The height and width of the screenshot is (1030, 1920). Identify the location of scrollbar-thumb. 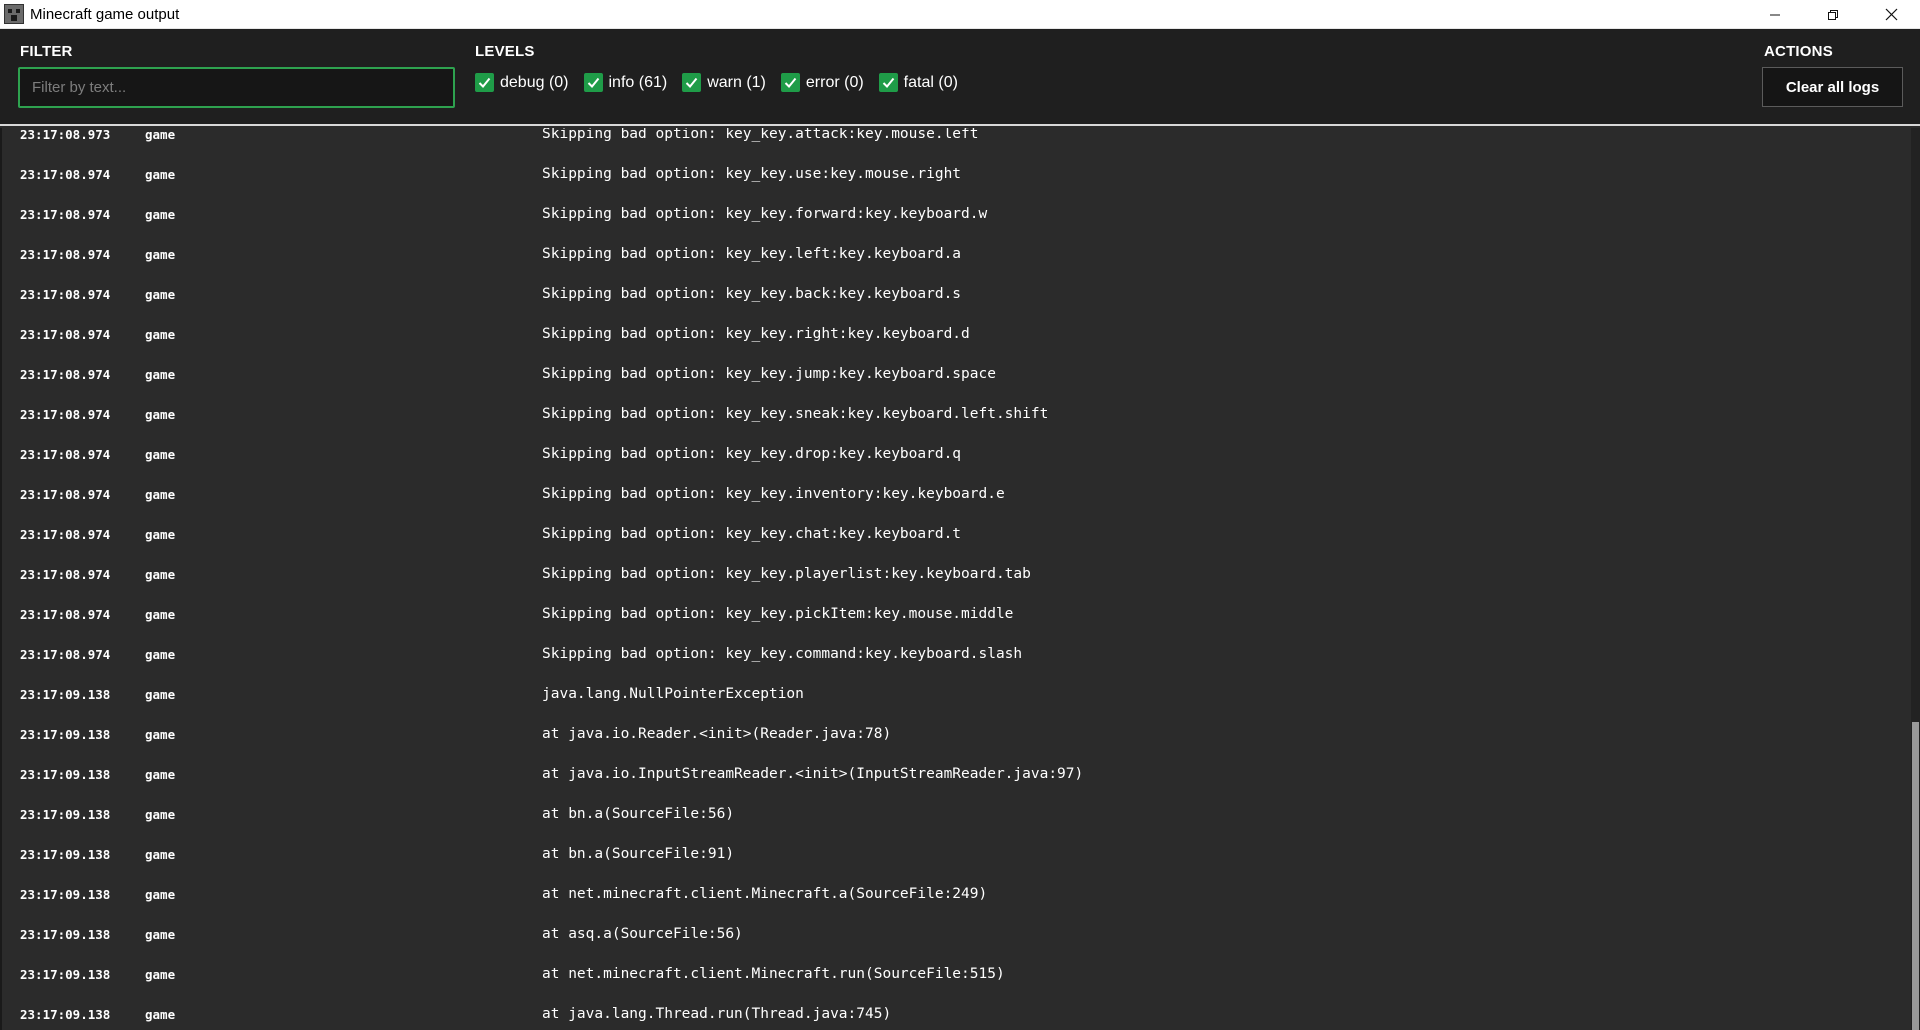
(1915, 876).